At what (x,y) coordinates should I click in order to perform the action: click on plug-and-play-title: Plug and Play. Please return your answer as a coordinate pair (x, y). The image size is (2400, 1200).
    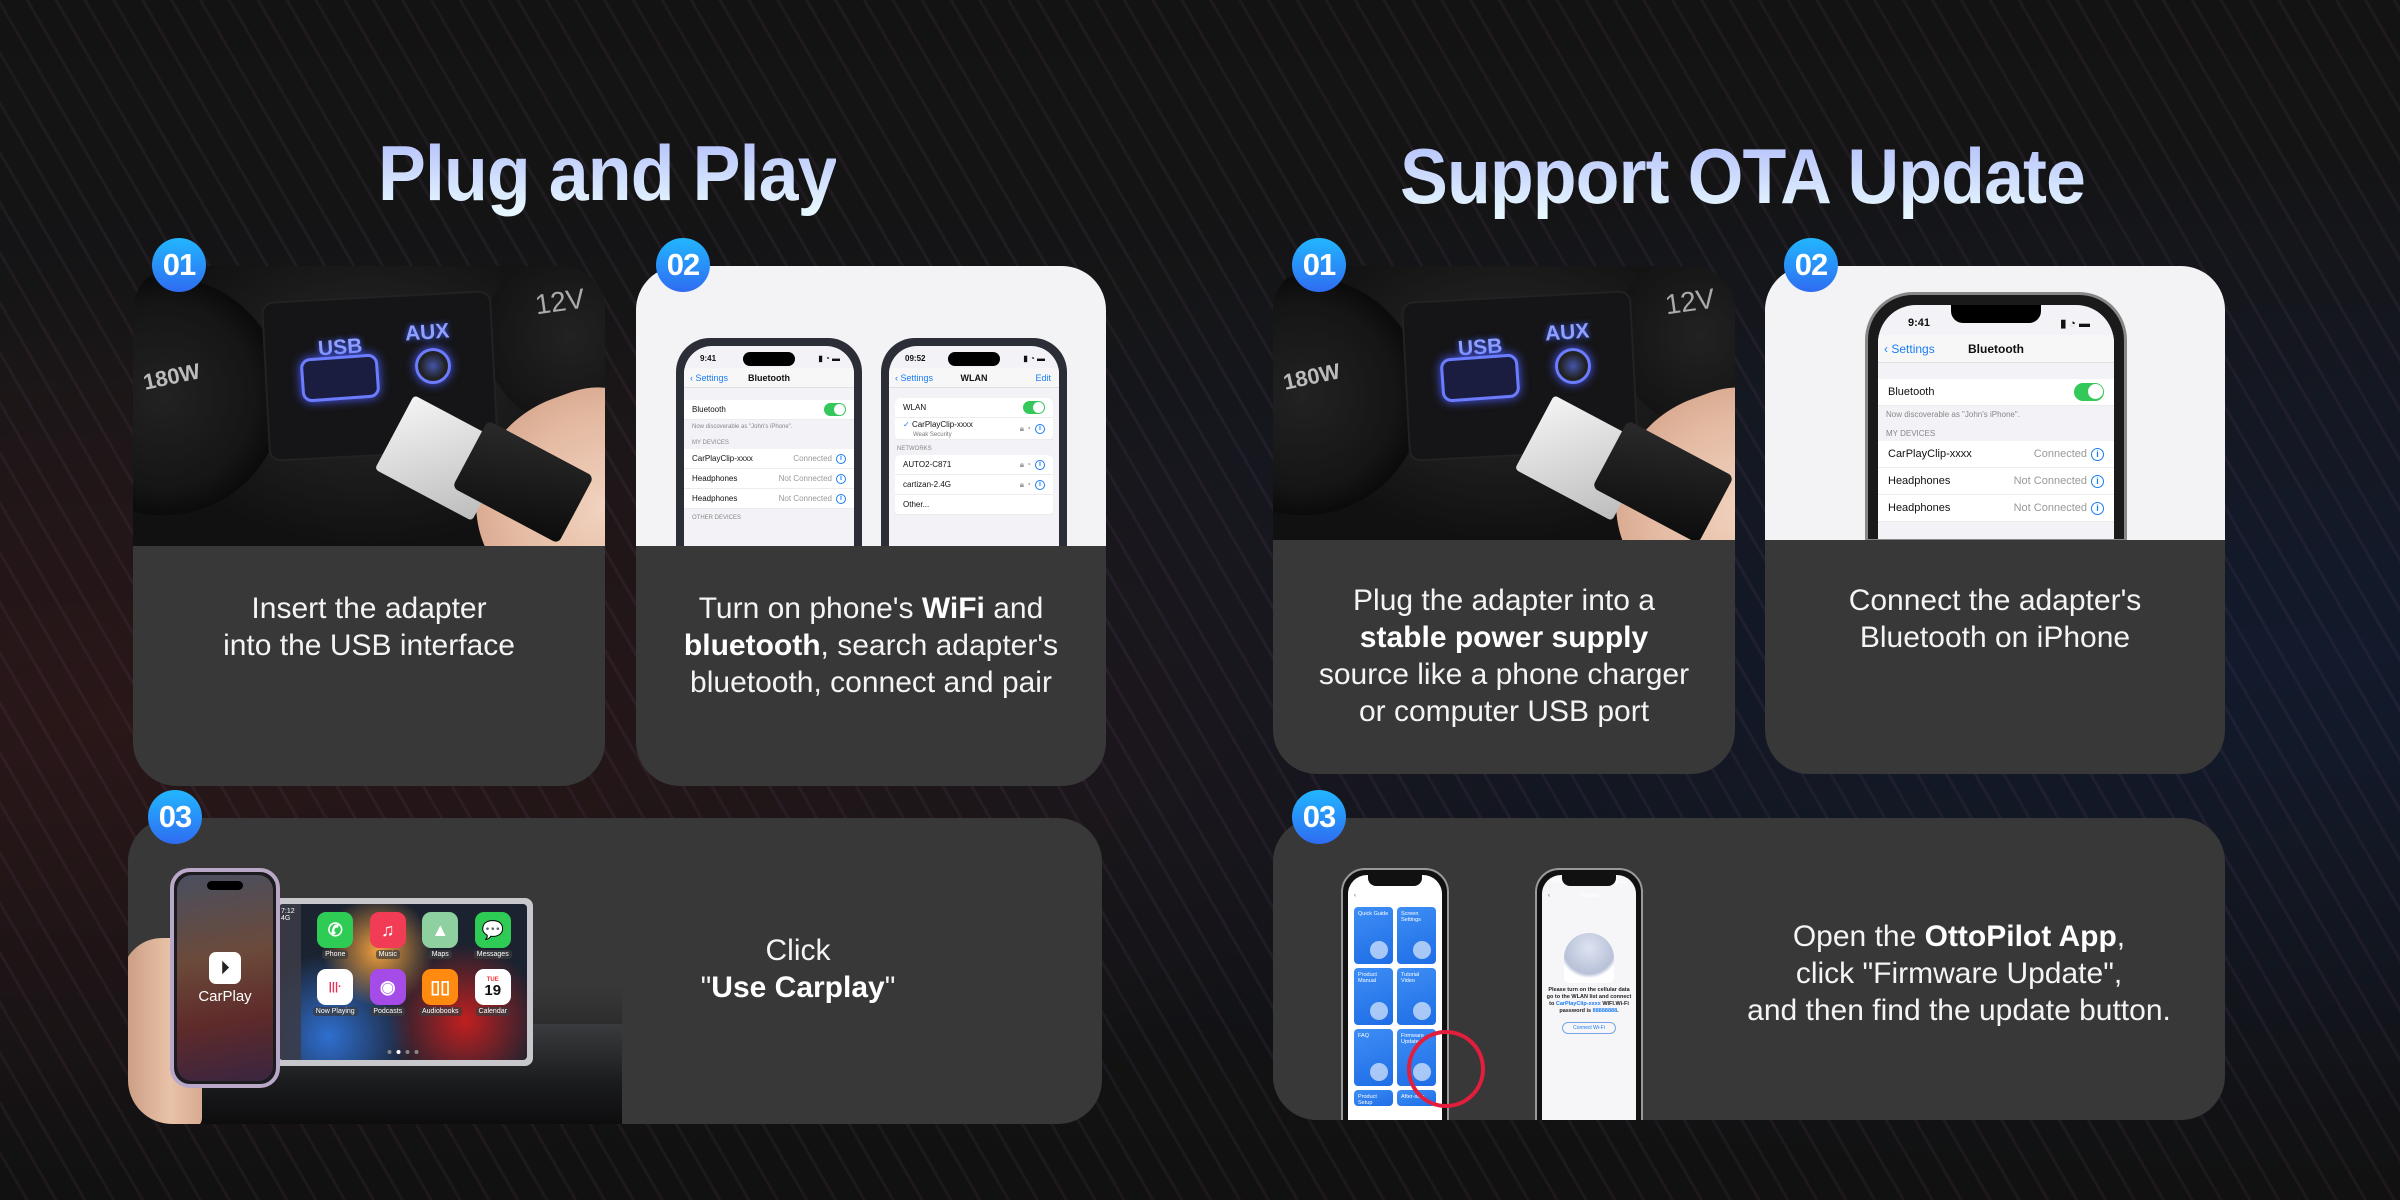
    Looking at the image, I should click on (608, 173).